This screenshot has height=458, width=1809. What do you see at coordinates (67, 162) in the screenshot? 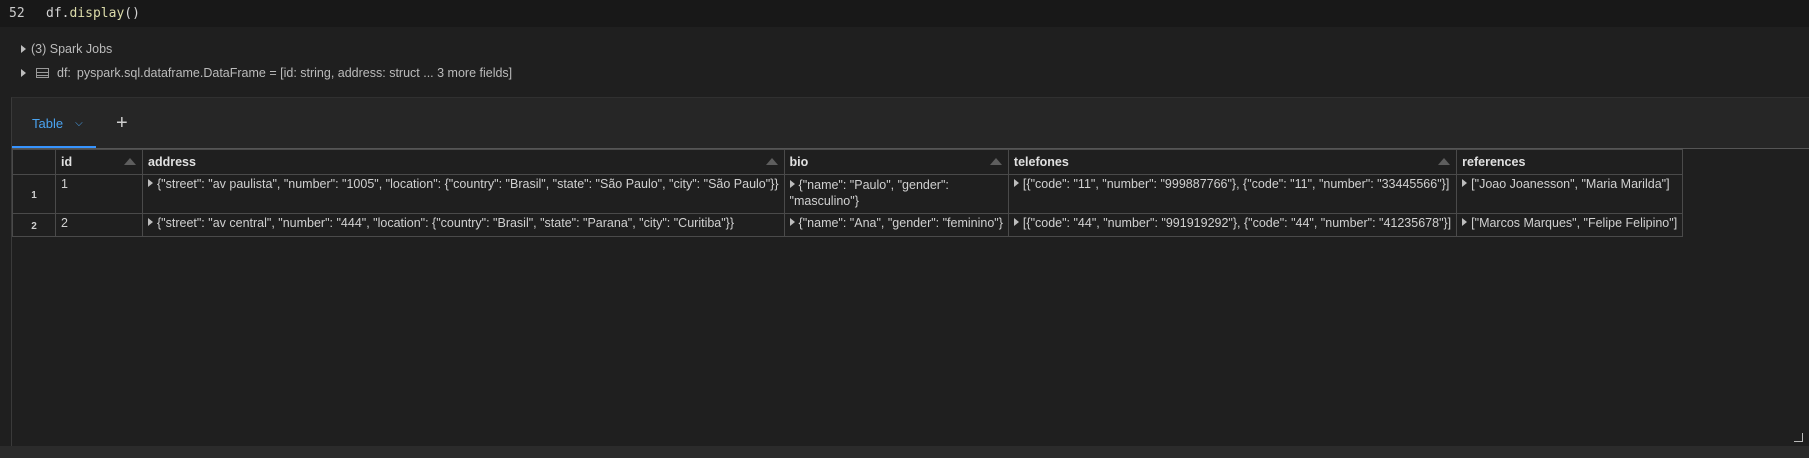
I see `header-label: id` at bounding box center [67, 162].